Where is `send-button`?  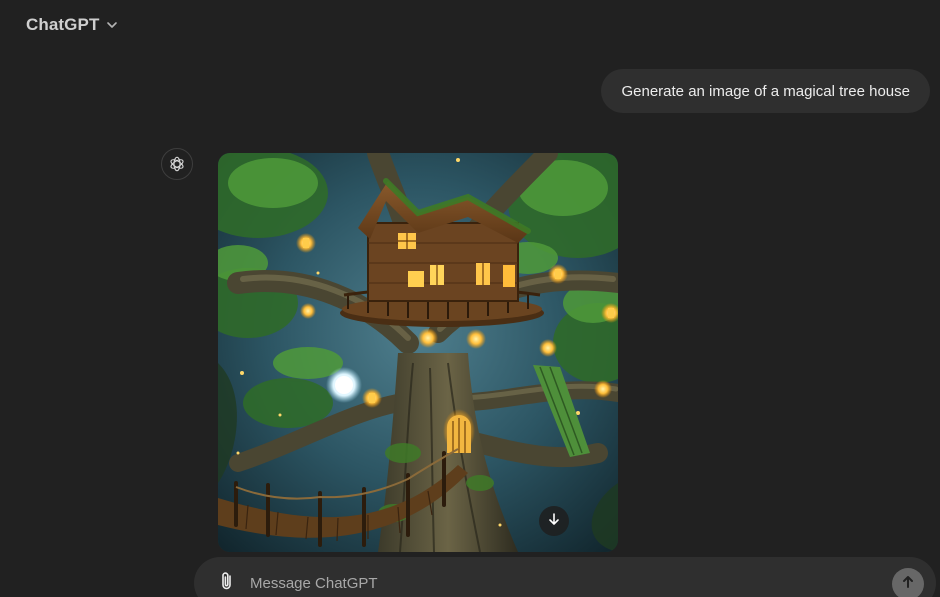
send-button is located at coordinates (908, 582).